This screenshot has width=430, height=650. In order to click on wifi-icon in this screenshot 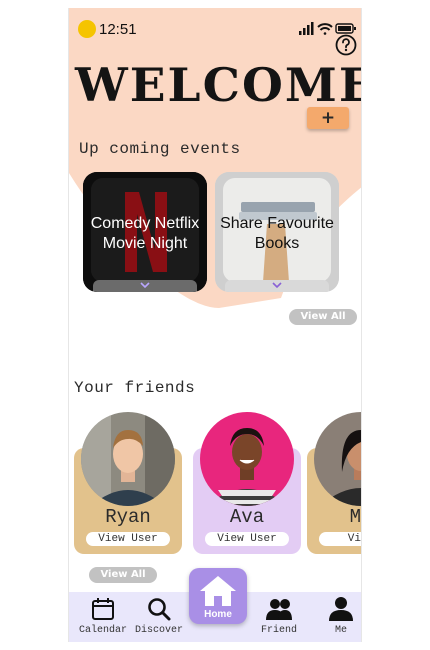, I will do `click(325, 29)`.